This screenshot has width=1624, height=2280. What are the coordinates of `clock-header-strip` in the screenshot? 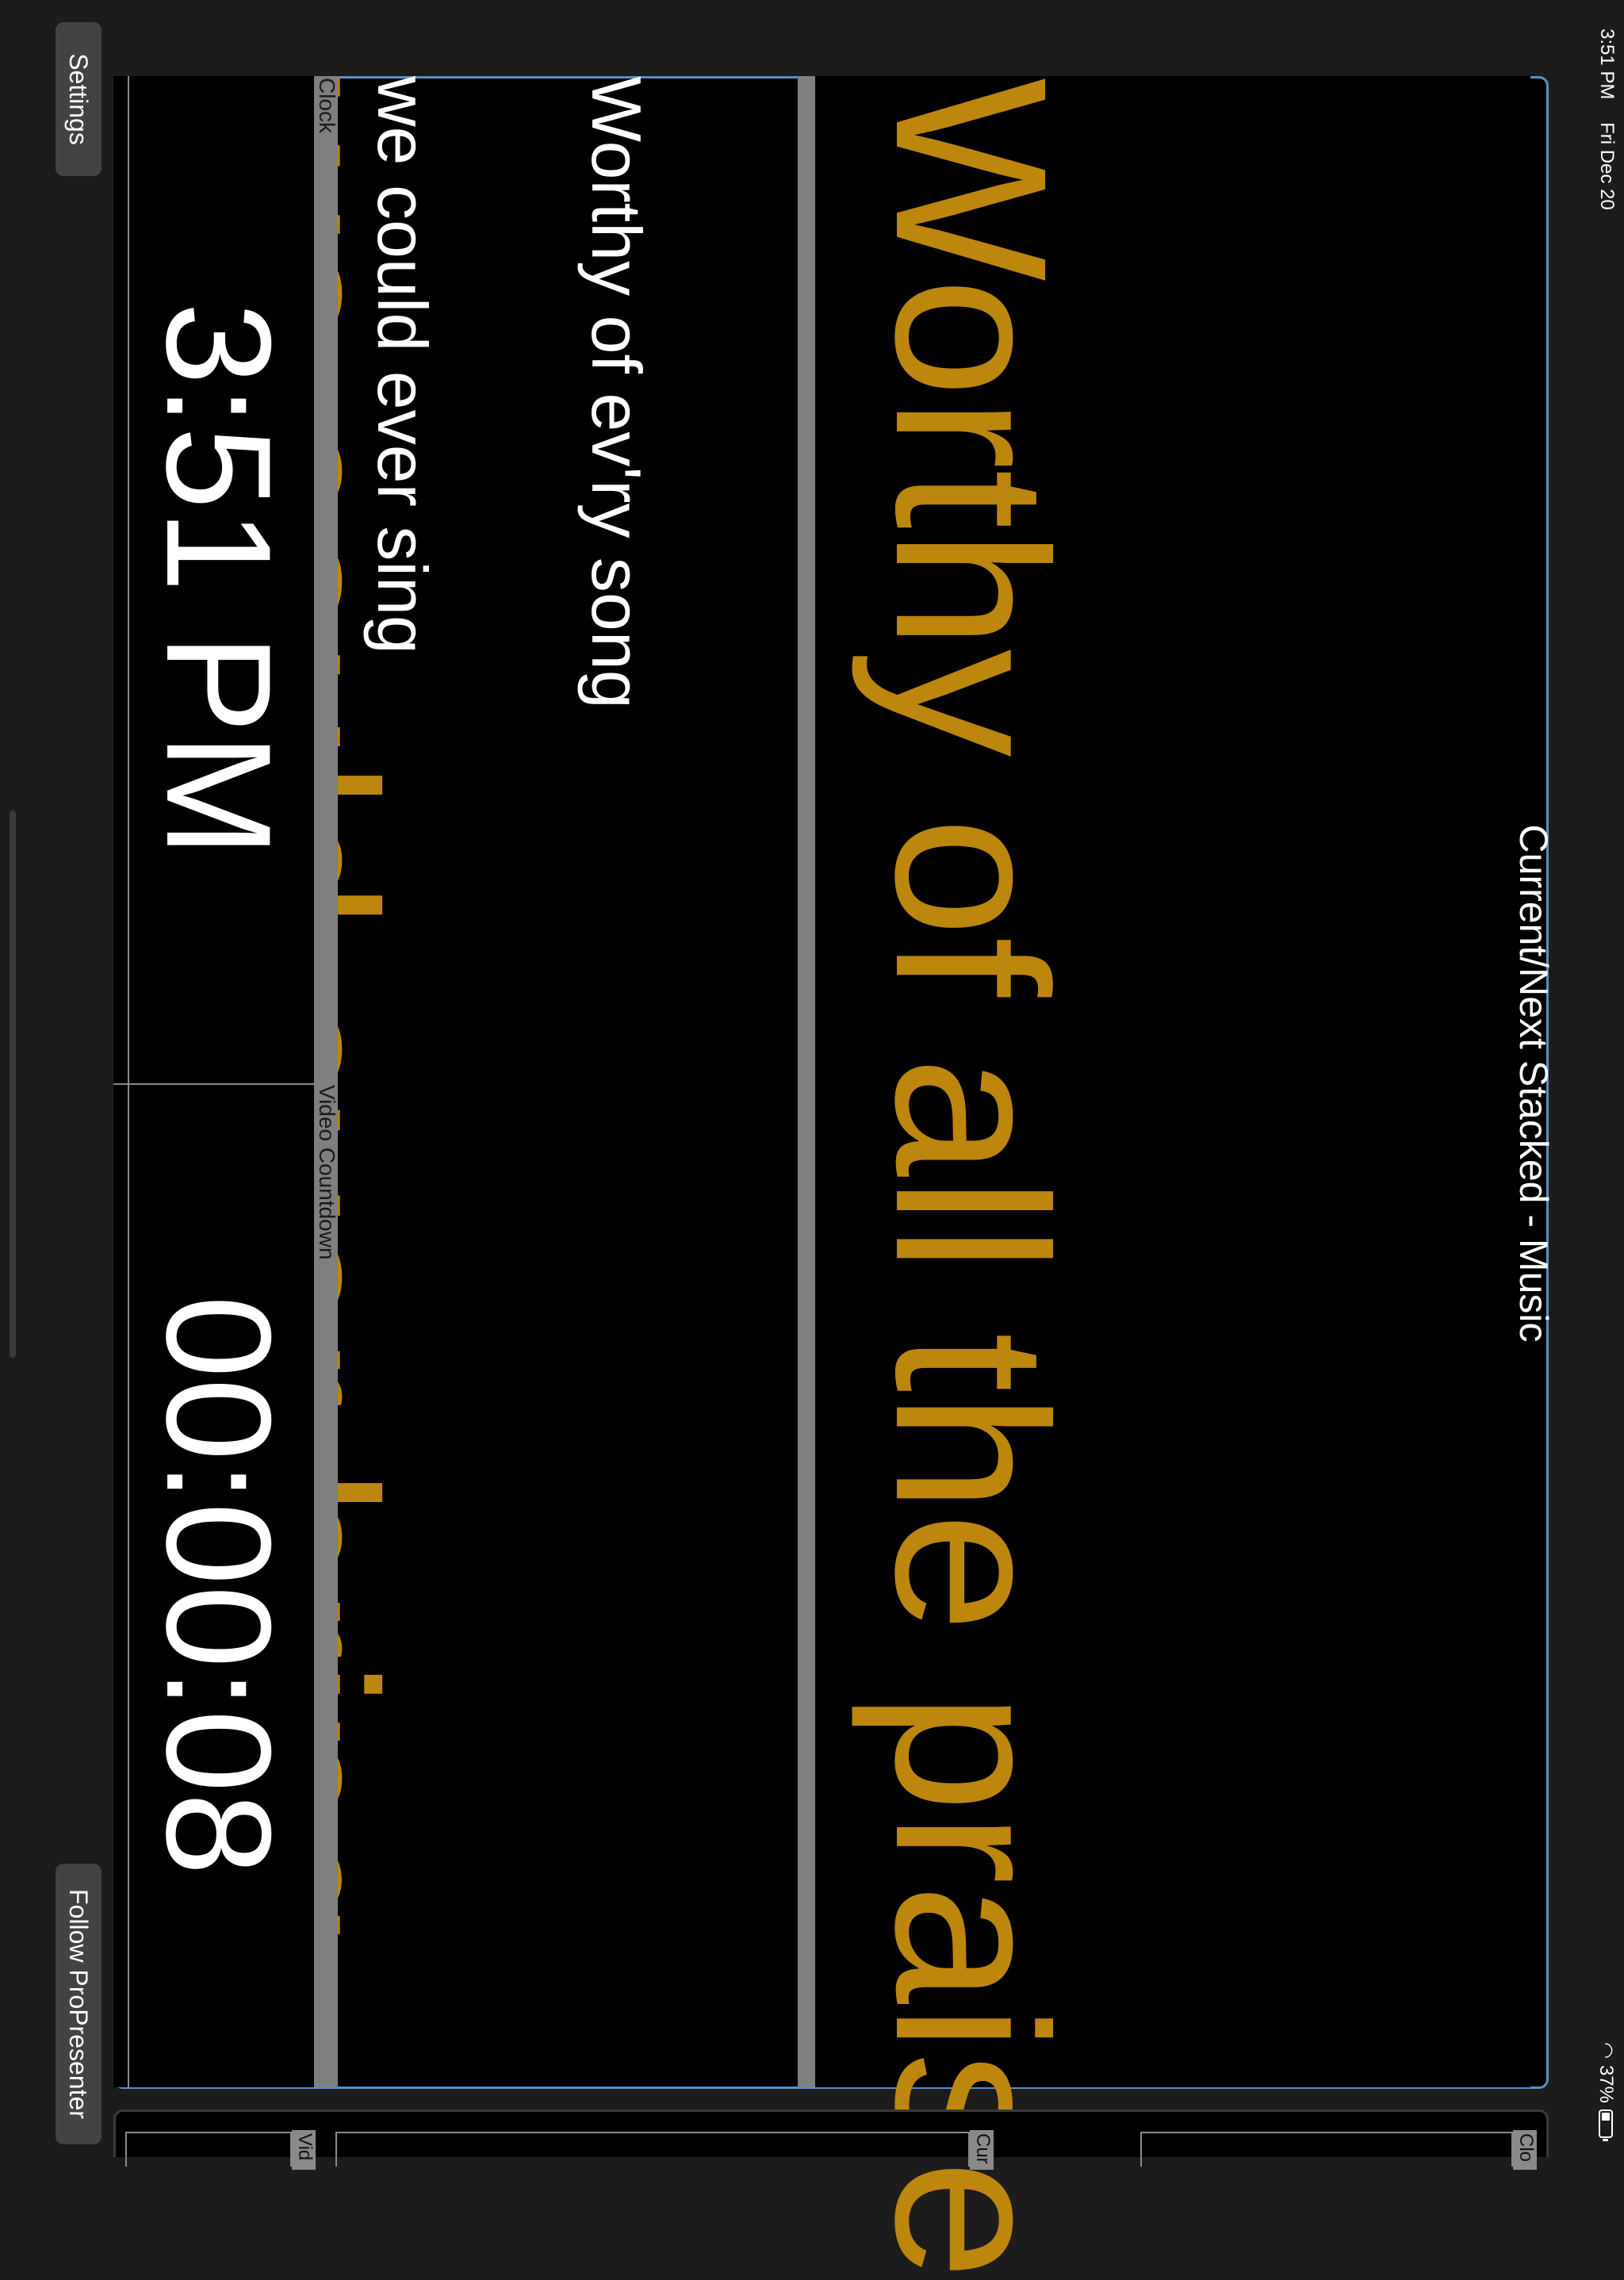 It's located at (326, 579).